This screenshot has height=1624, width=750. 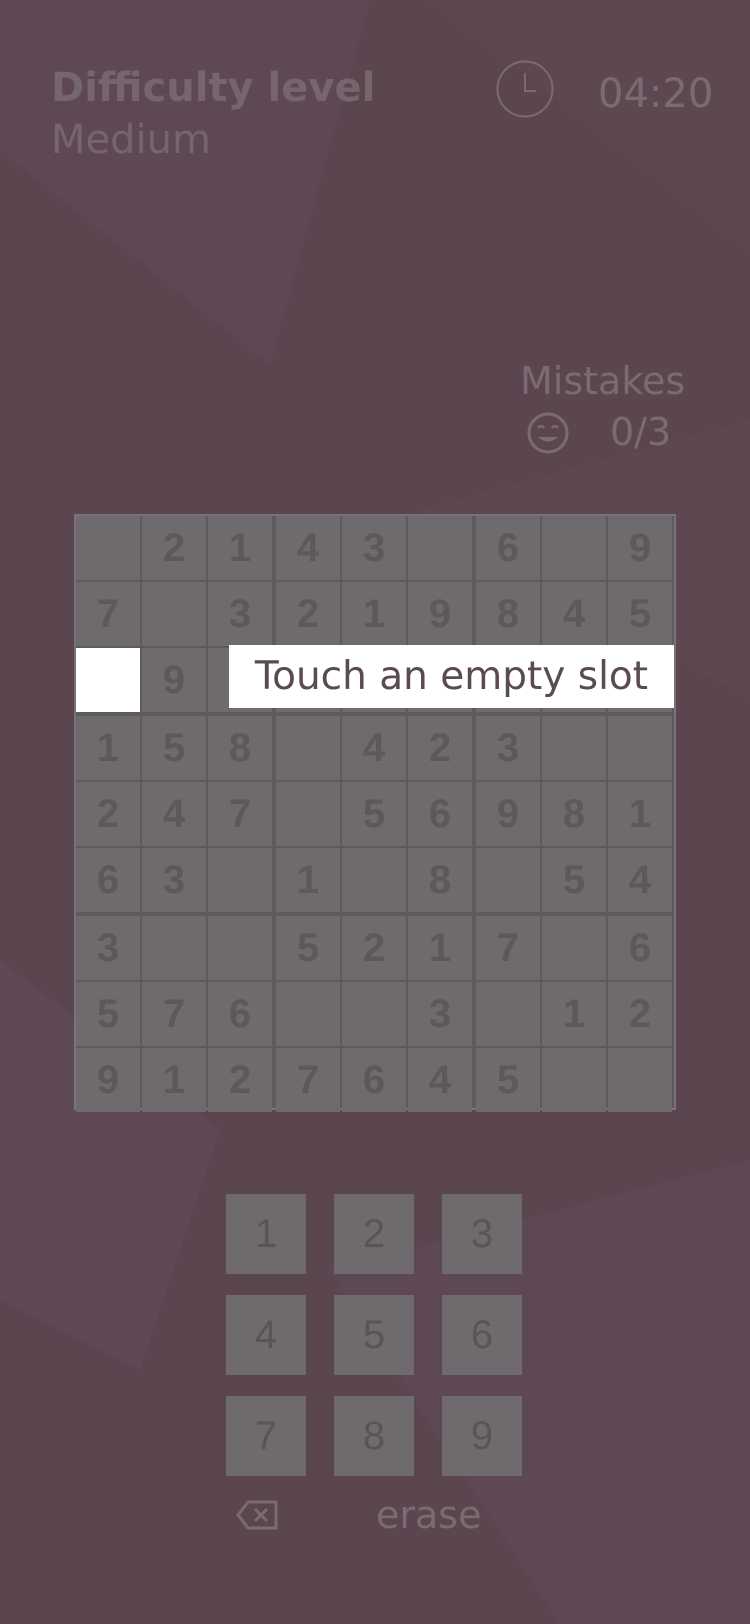 What do you see at coordinates (174, 548) in the screenshot?
I see `sudoku-cell-r1-c2: 2` at bounding box center [174, 548].